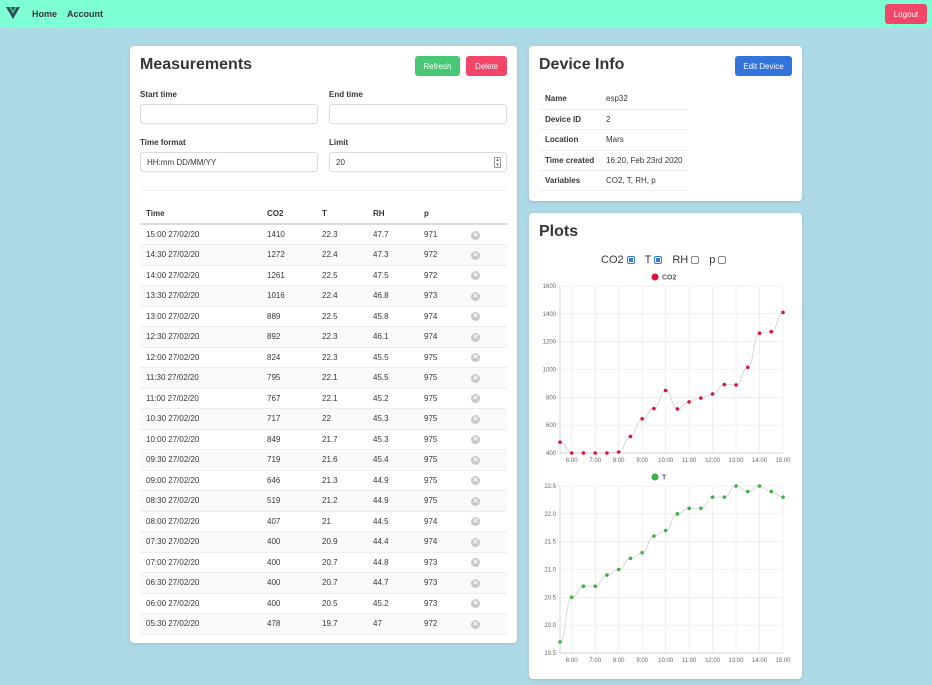  Describe the element at coordinates (340, 162) in the screenshot. I see `limit-value: 20` at that location.